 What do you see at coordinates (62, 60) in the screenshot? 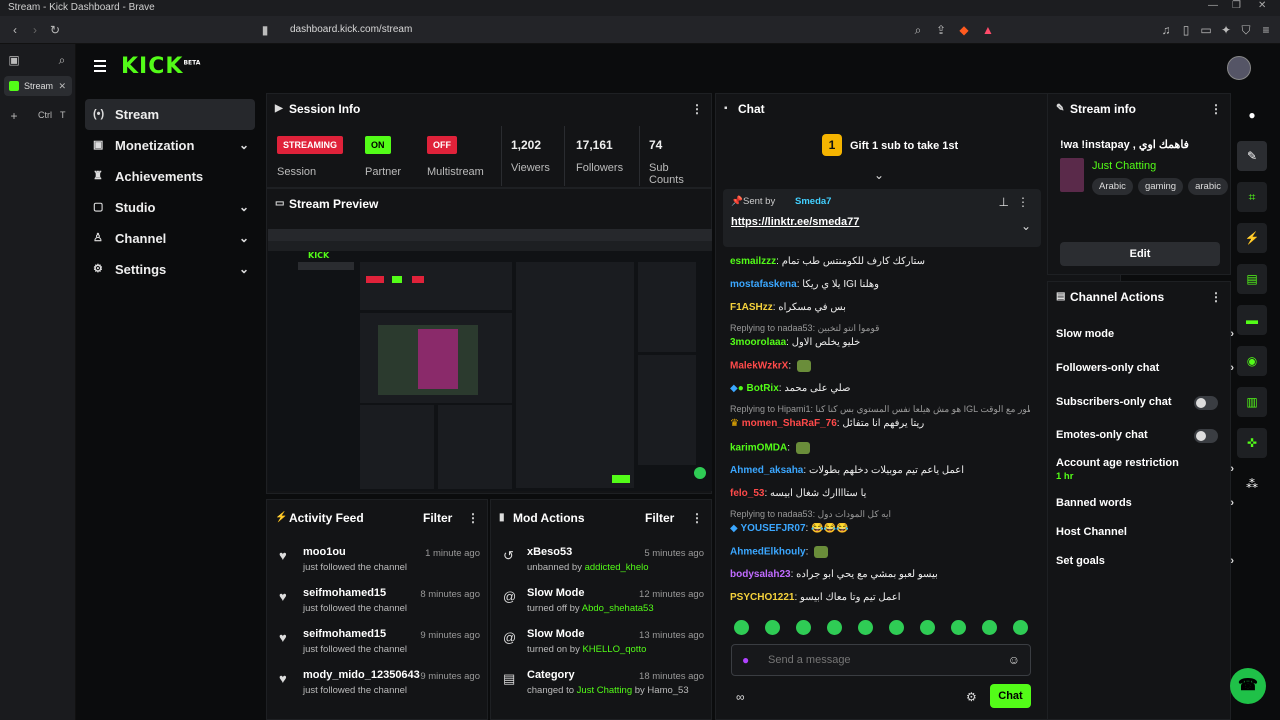
I see `tab-search-icon: ⌕` at bounding box center [62, 60].